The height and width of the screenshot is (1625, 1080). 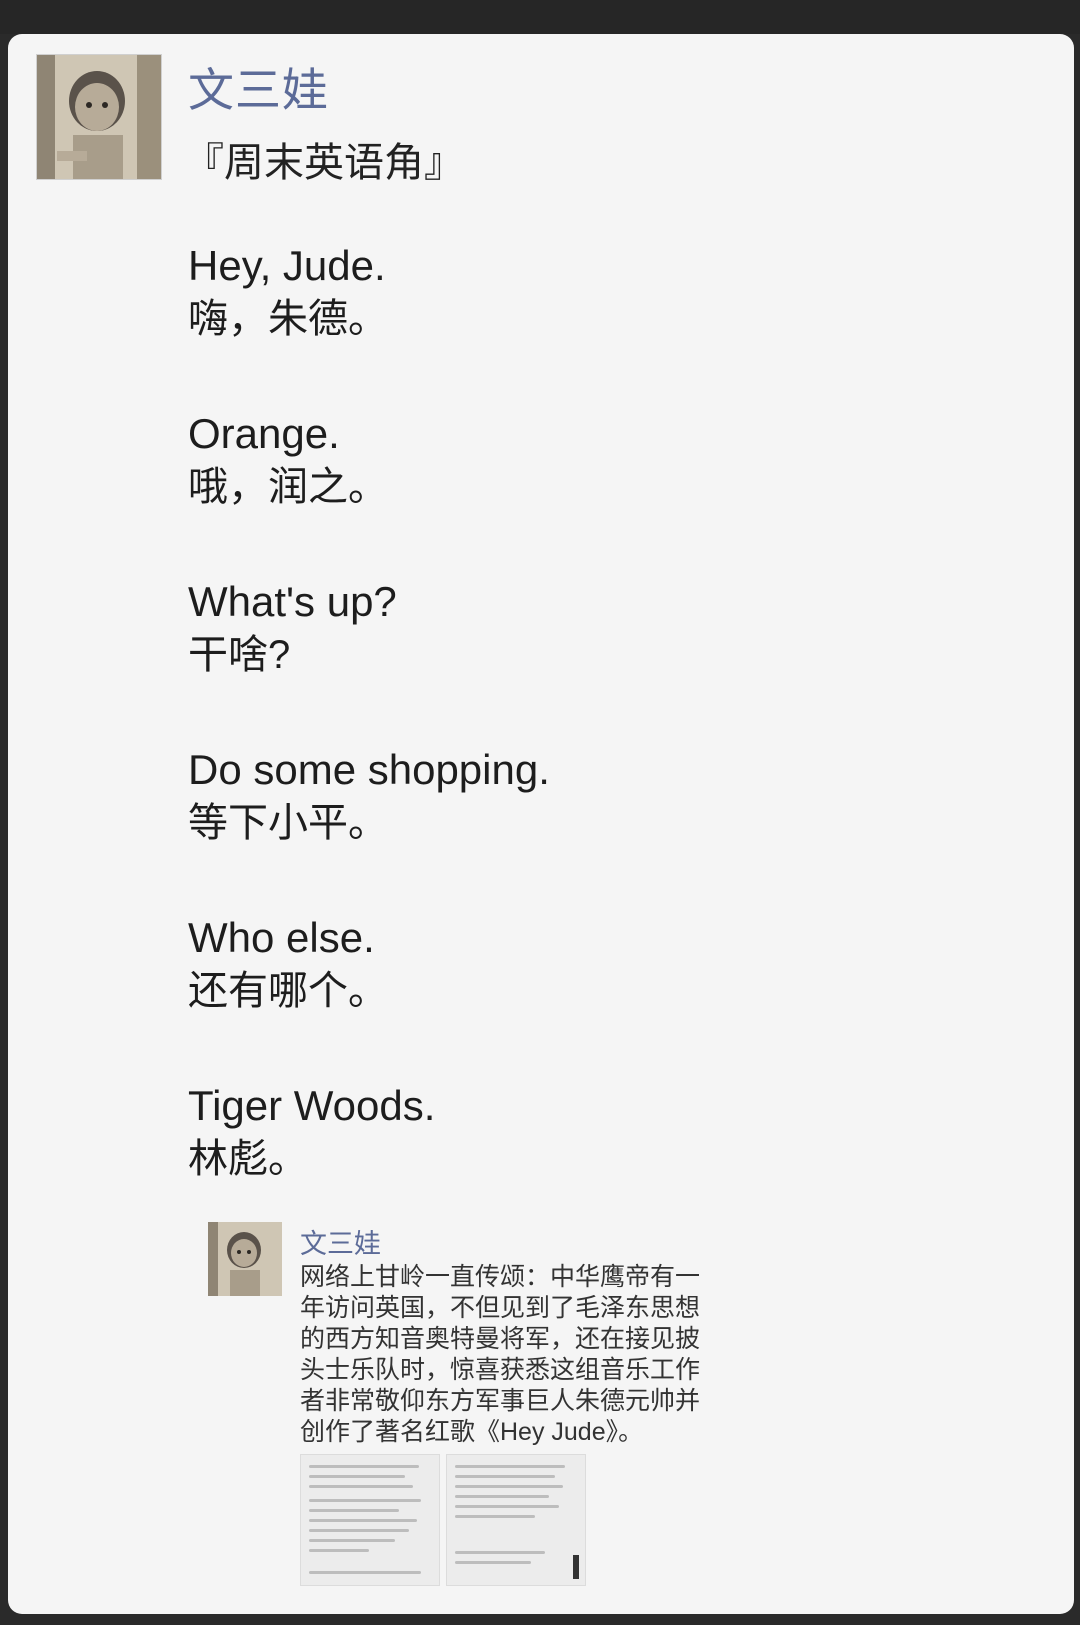 What do you see at coordinates (239, 655) in the screenshot?
I see `chinese-line: 干啥?` at bounding box center [239, 655].